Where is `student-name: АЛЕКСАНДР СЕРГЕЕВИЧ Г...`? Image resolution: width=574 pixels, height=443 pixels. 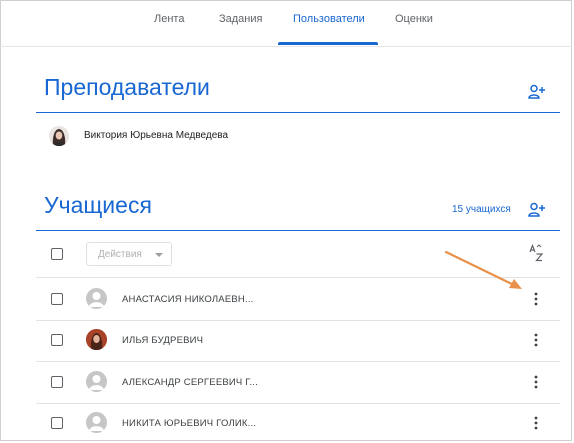 student-name: АЛЕКСАНДР СЕРГЕЕВИЧ Г... is located at coordinates (190, 382).